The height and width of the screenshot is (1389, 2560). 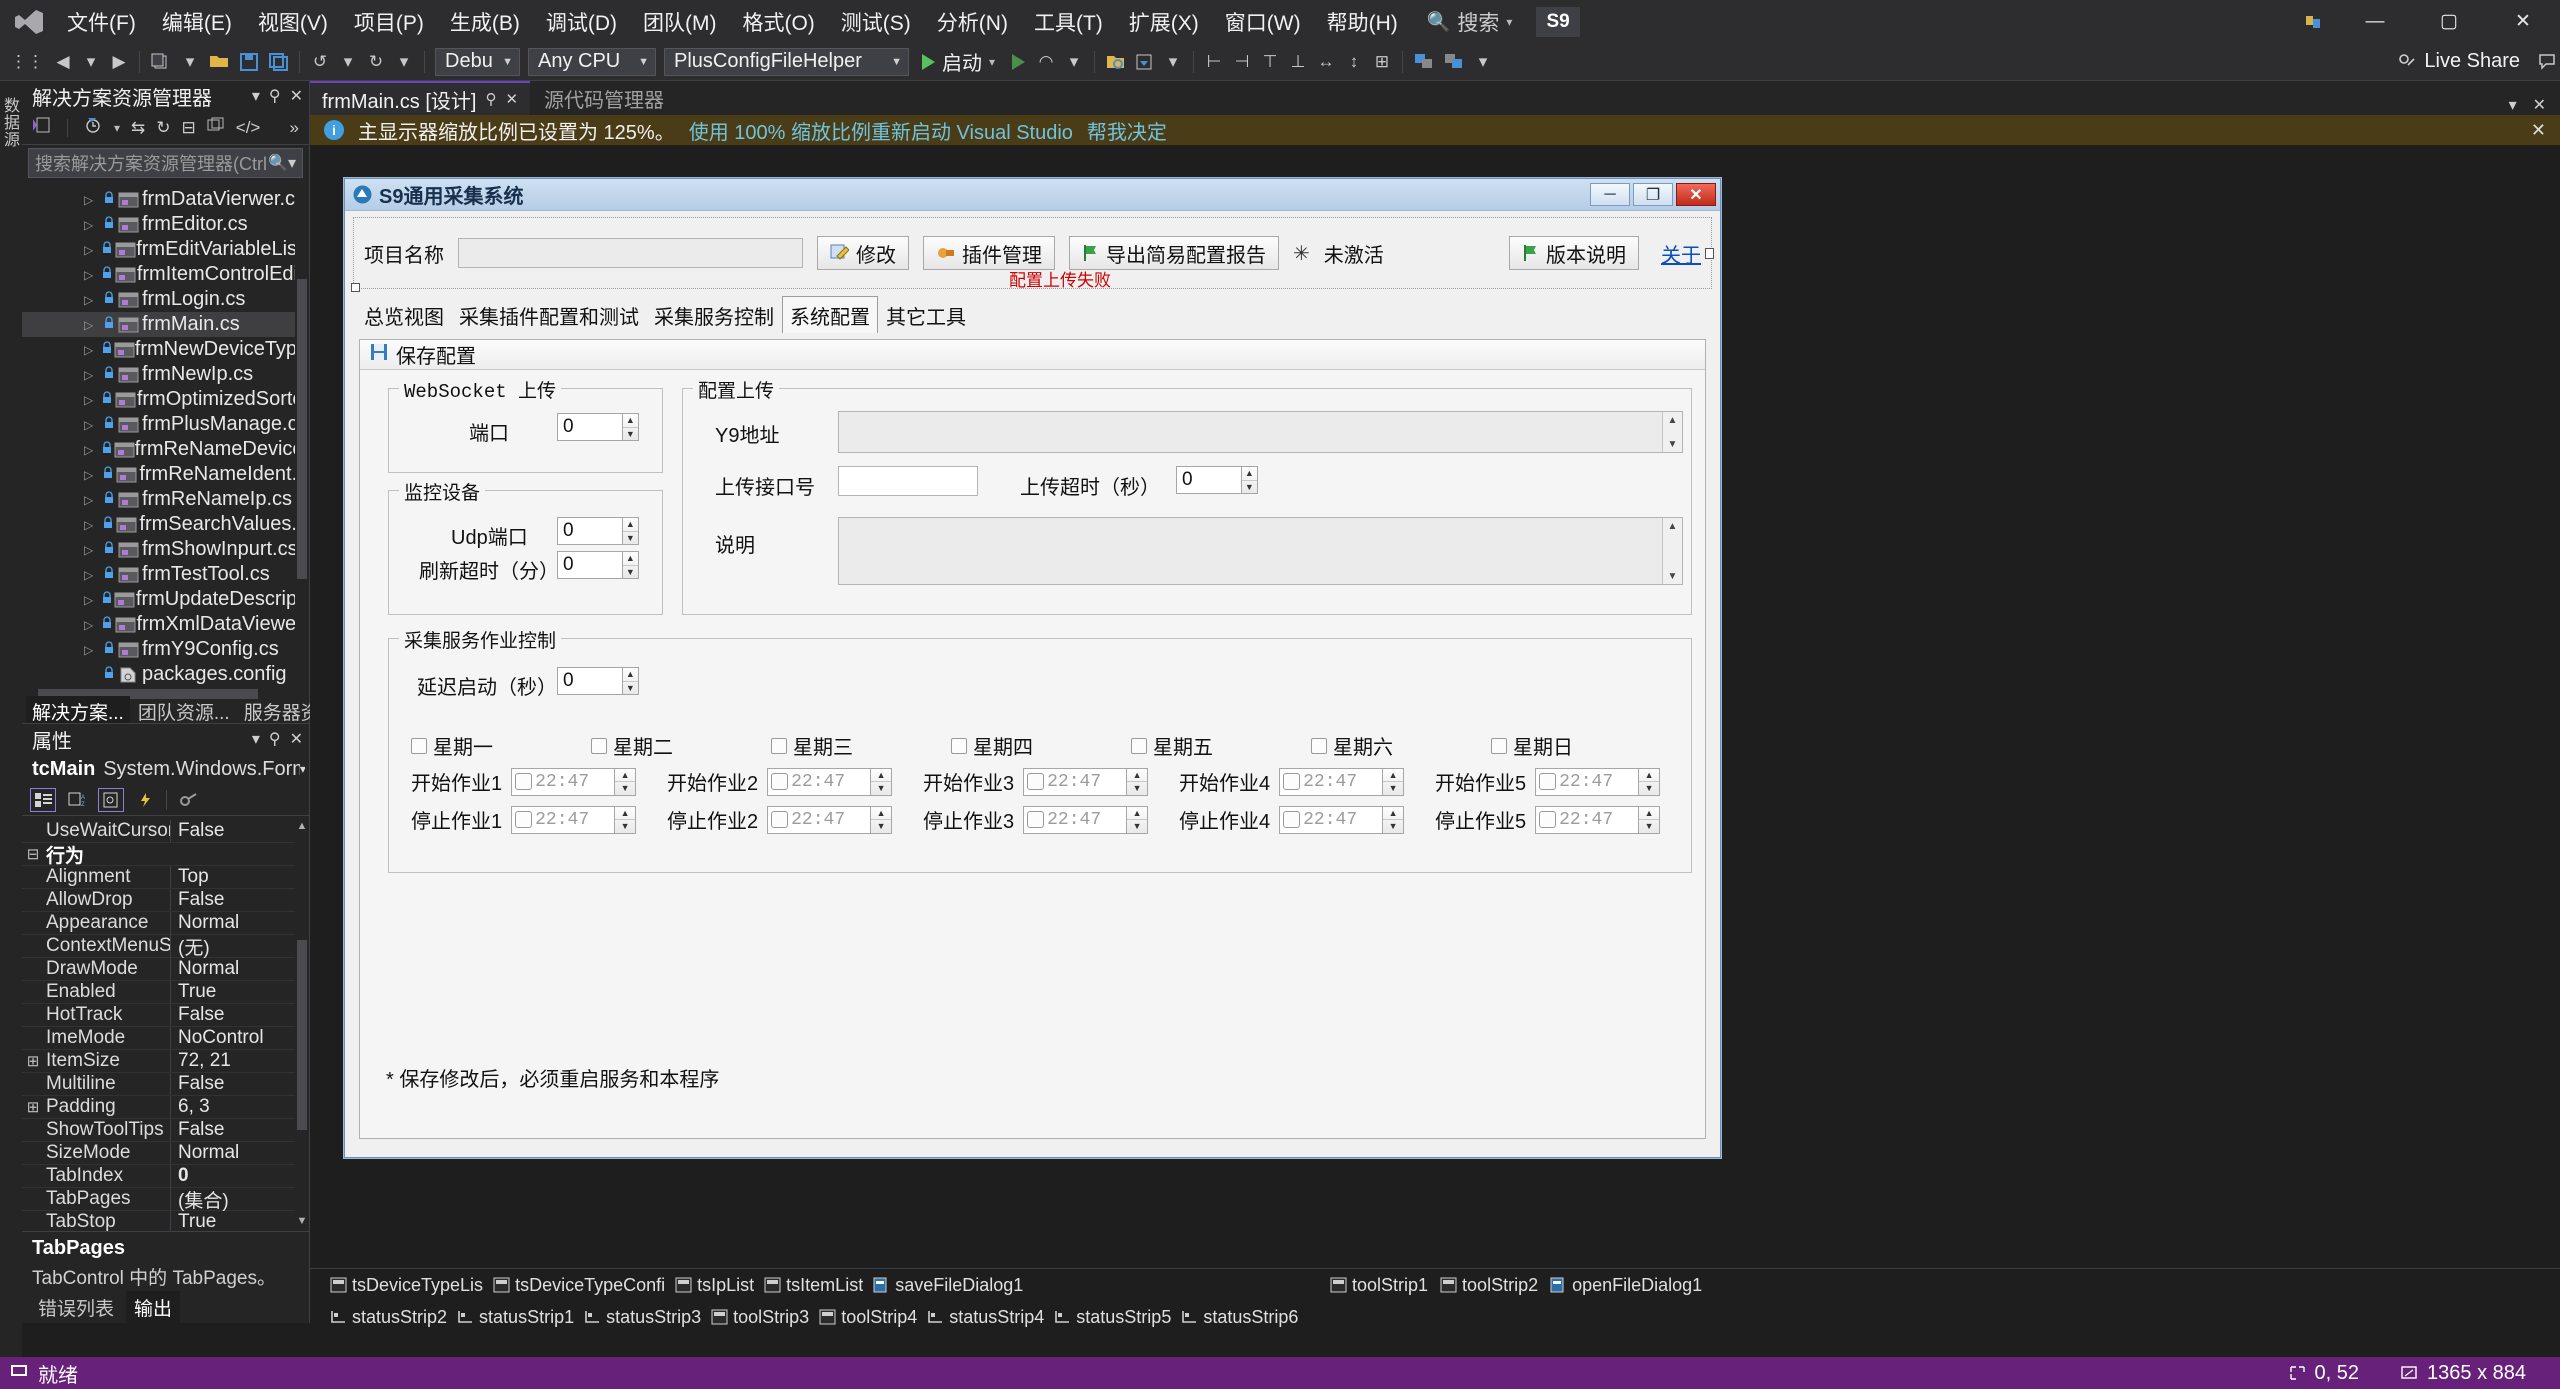 I want to click on global-search: 🔍 搜索 ▾, so click(x=1470, y=22).